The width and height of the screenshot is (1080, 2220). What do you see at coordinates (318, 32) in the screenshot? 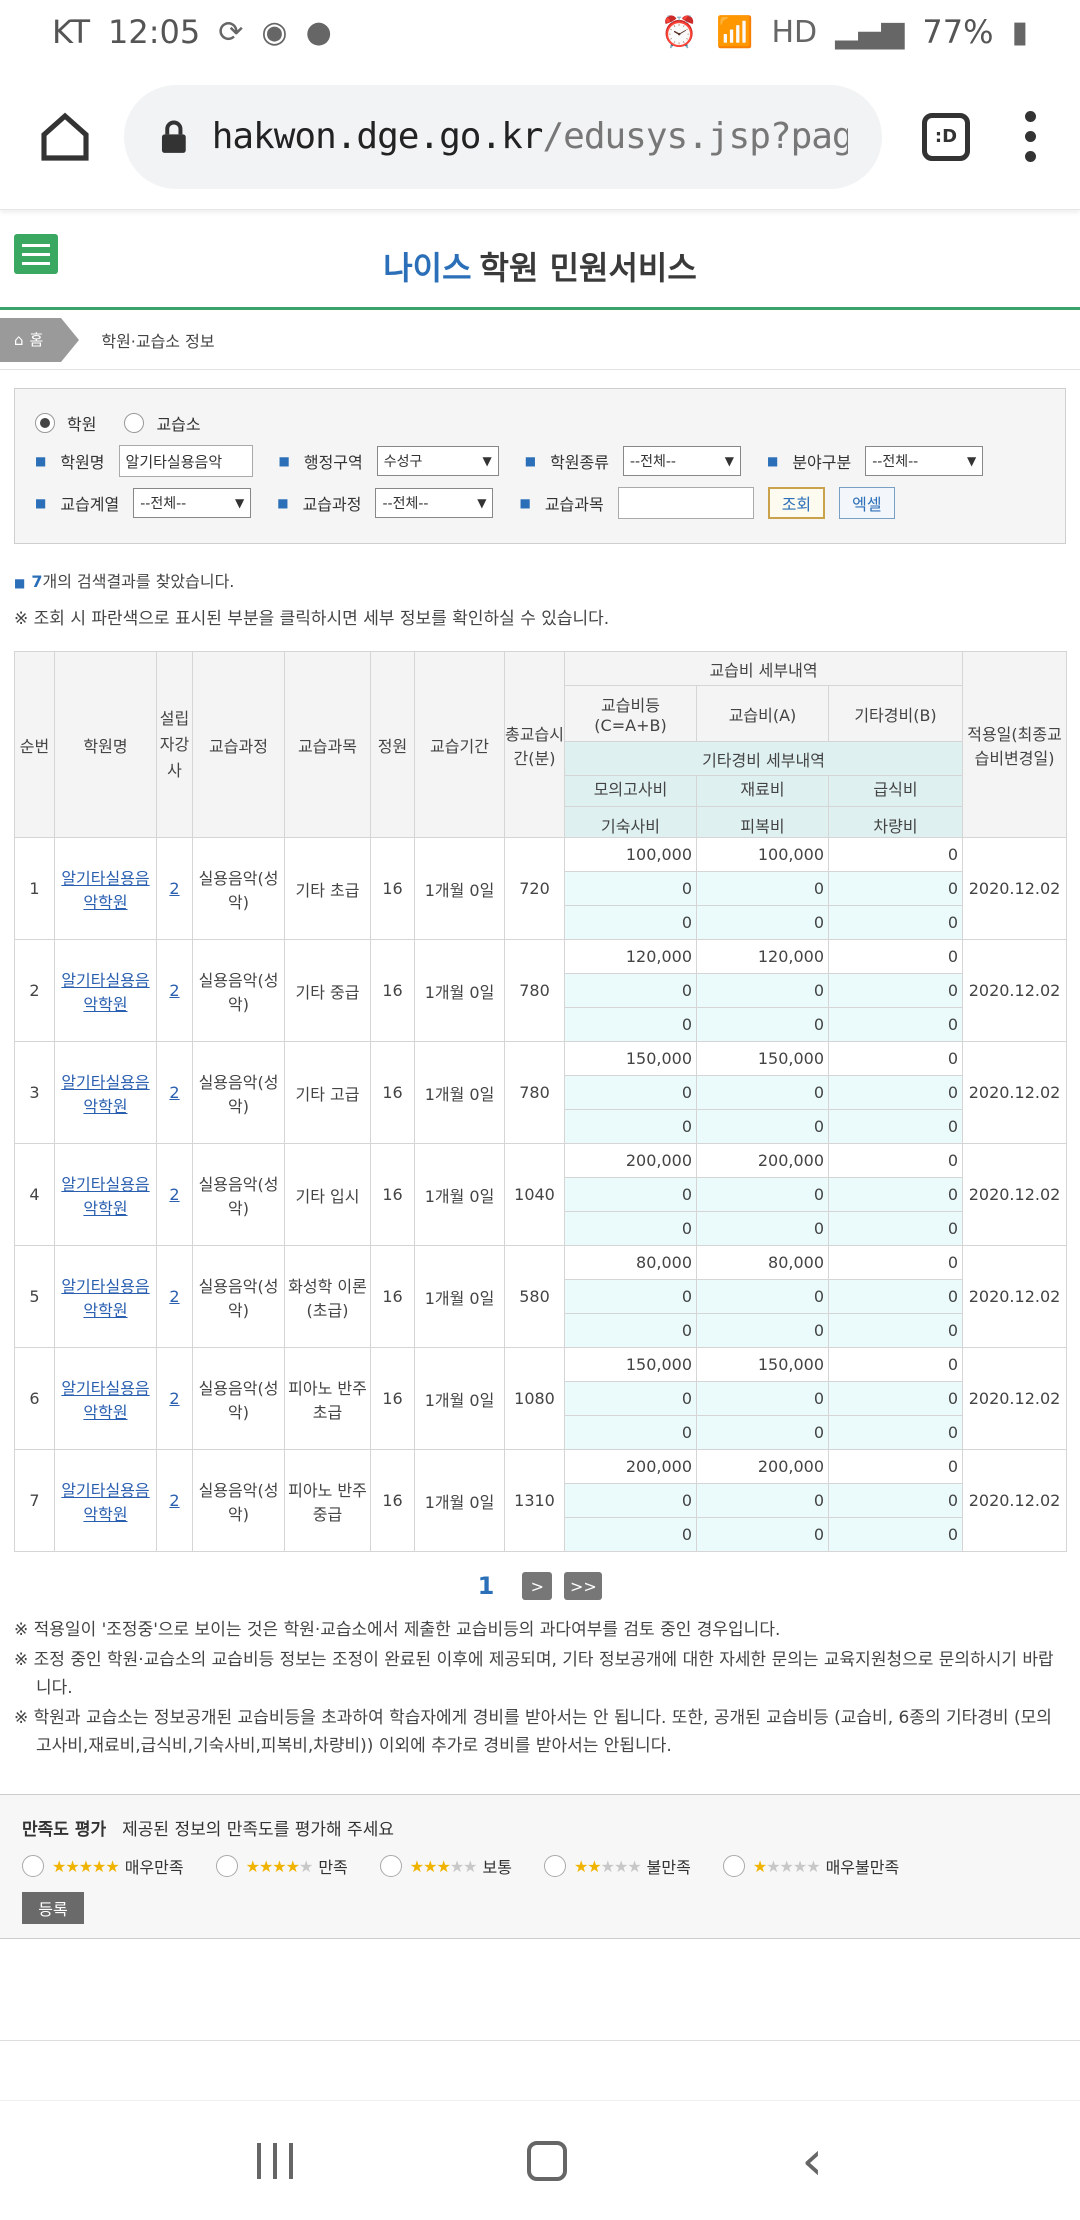
I see `chat-icon: ●` at bounding box center [318, 32].